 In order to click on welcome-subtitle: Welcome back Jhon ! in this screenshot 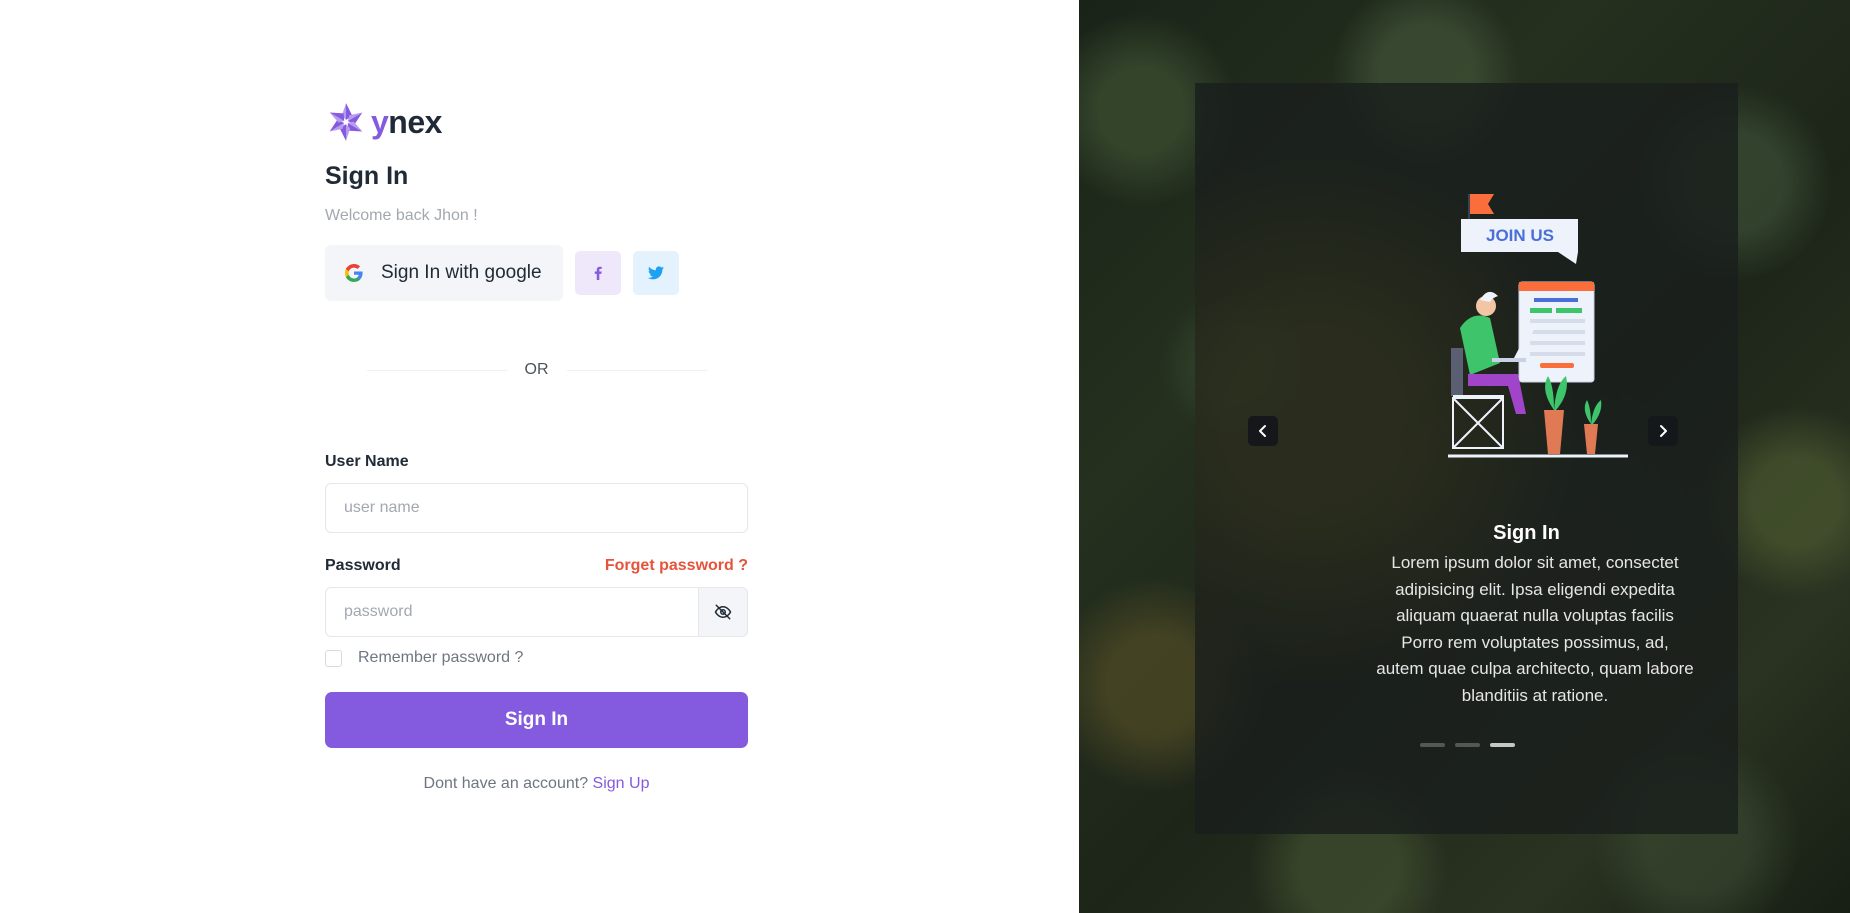, I will do `click(401, 215)`.